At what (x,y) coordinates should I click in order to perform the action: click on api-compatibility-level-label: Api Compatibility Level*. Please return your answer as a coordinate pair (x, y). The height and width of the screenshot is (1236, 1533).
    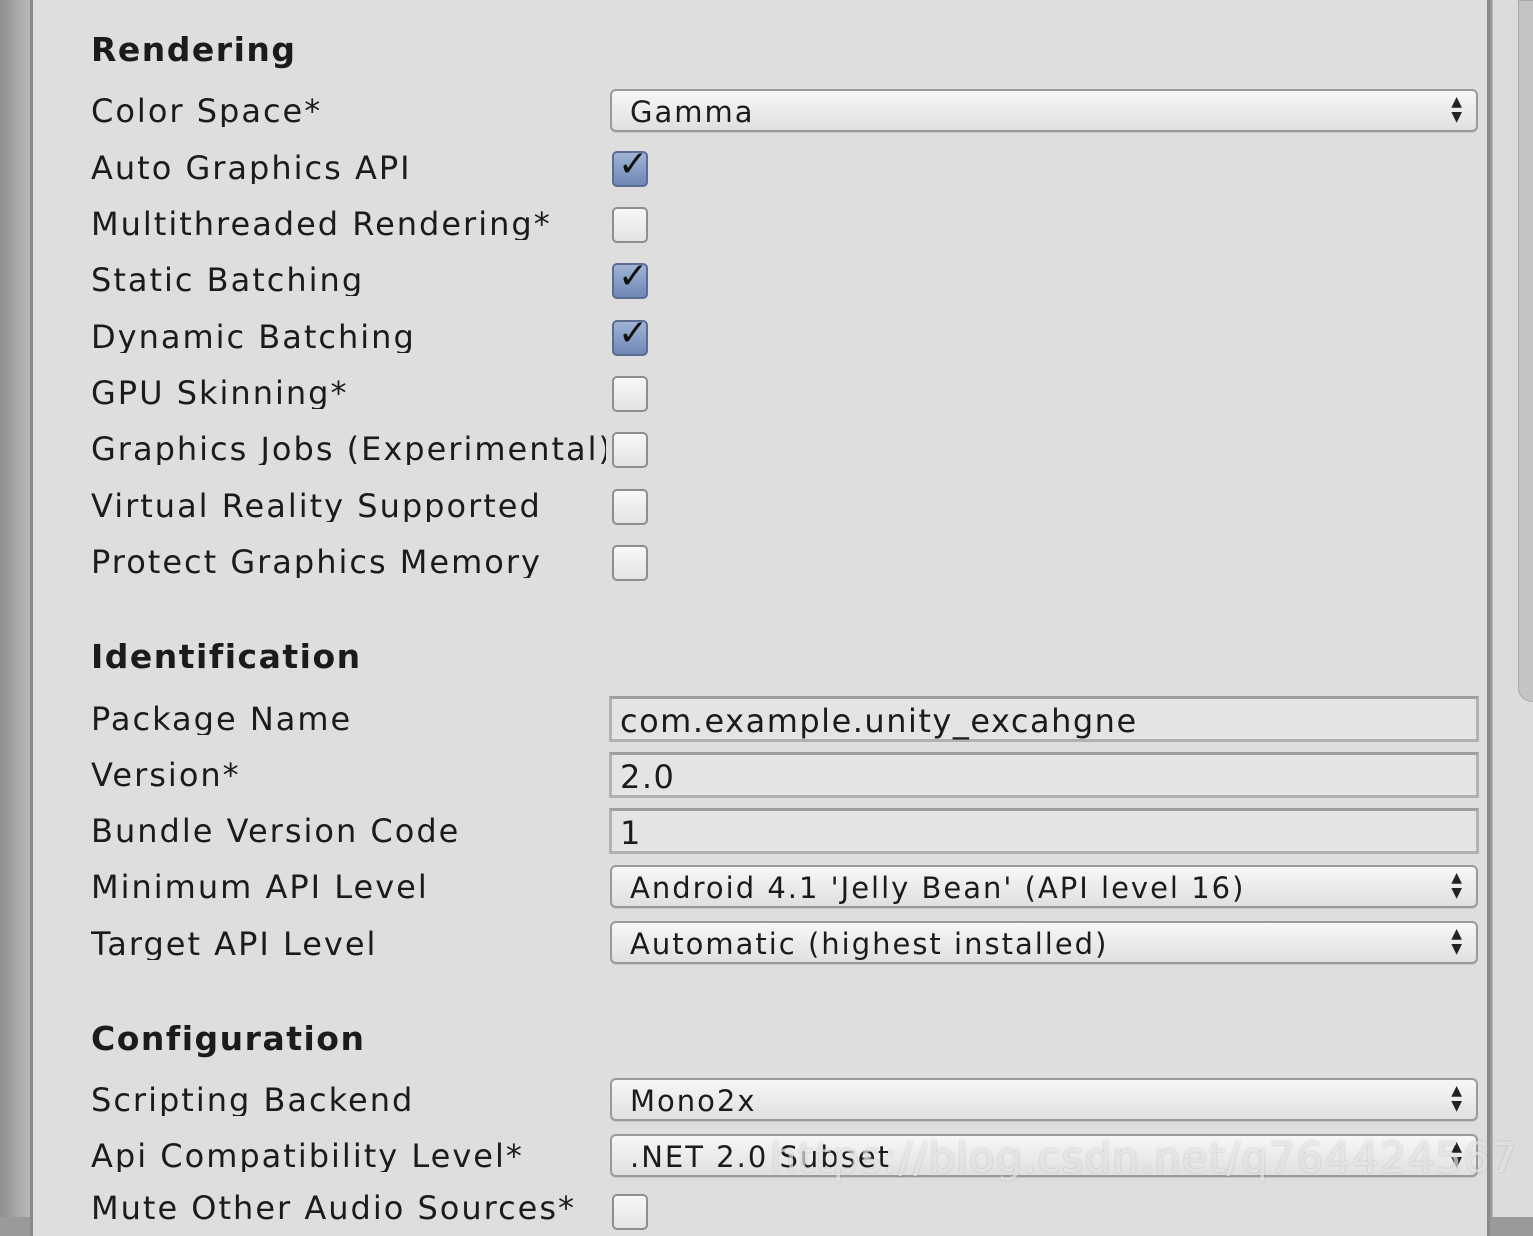
    Looking at the image, I should click on (307, 1156).